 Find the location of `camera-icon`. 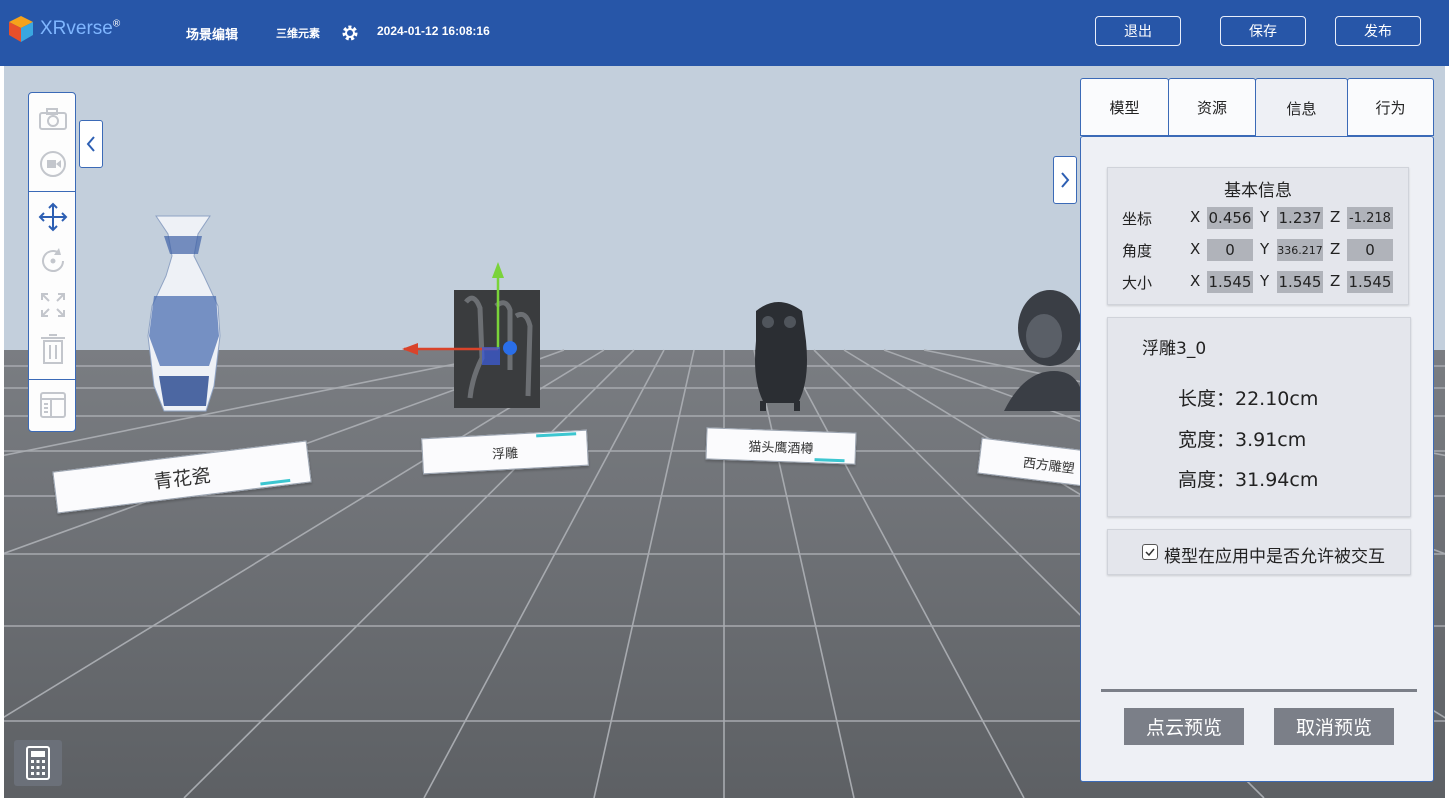

camera-icon is located at coordinates (53, 119).